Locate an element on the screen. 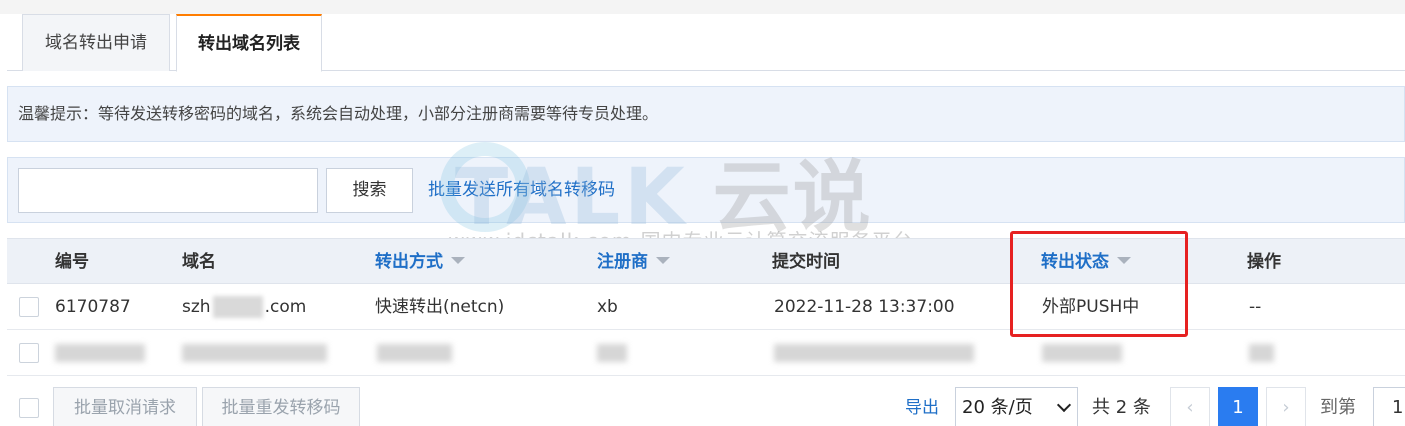  column-method-label: 转出方式 is located at coordinates (409, 262).